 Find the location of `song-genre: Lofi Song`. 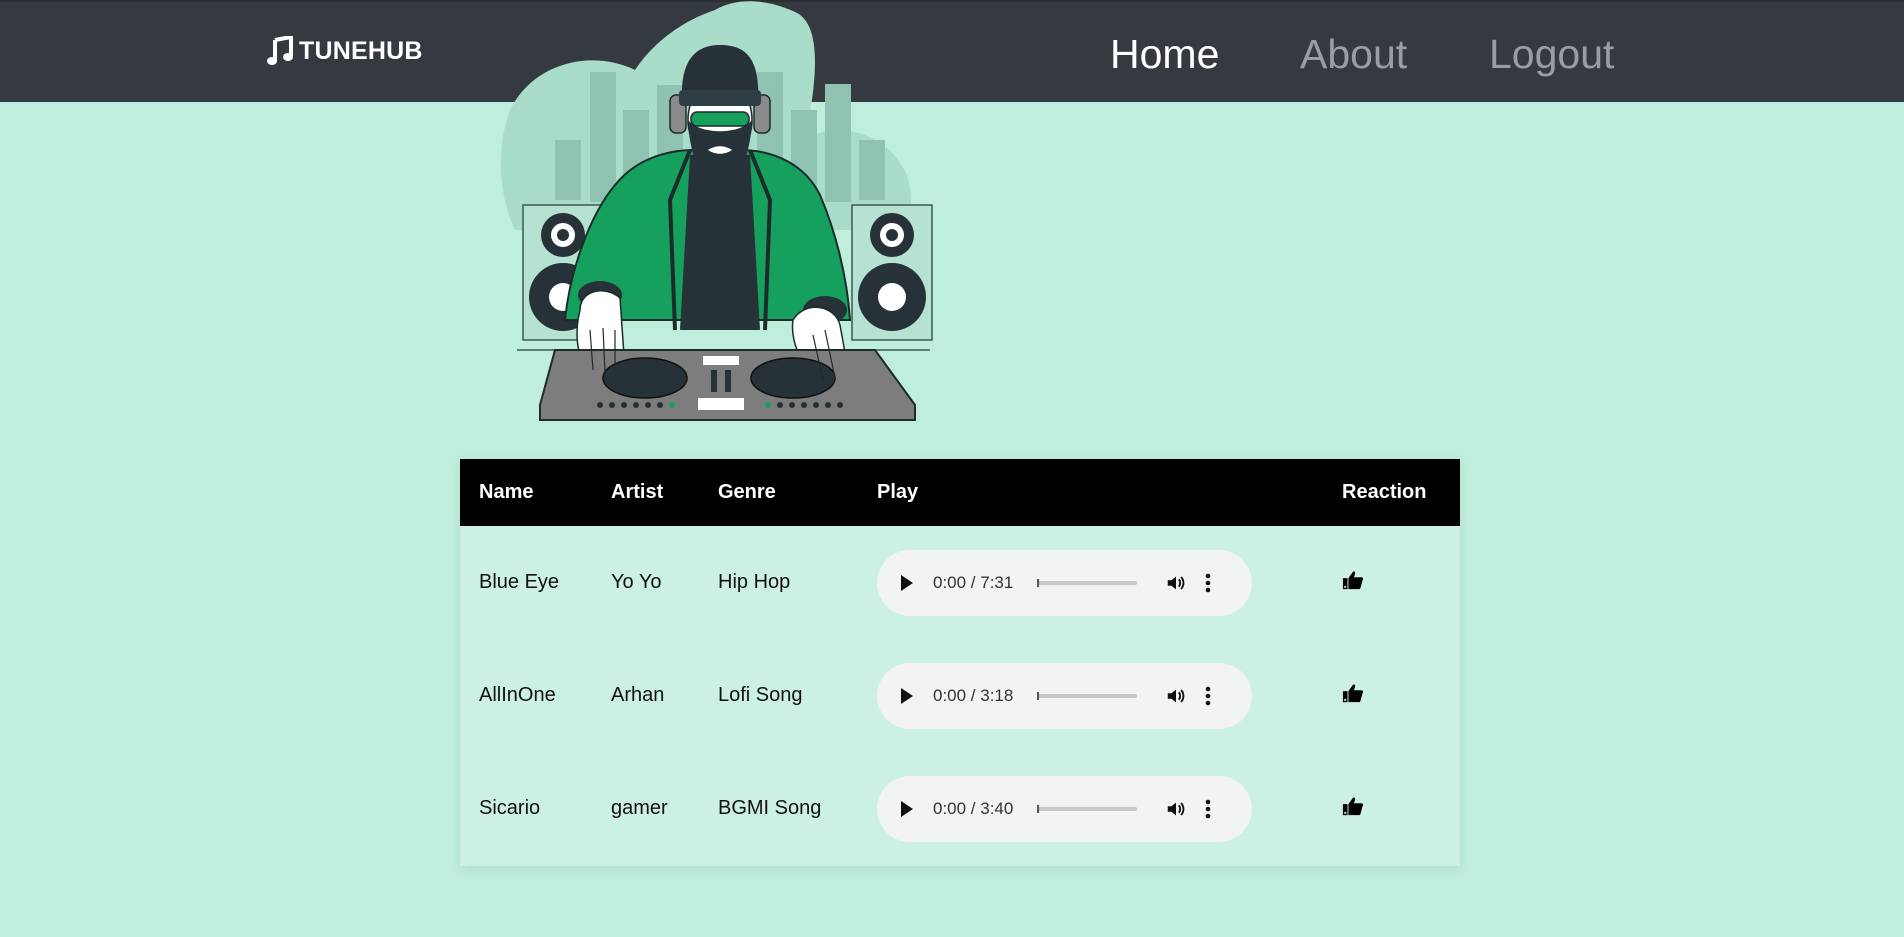

song-genre: Lofi Song is located at coordinates (760, 695).